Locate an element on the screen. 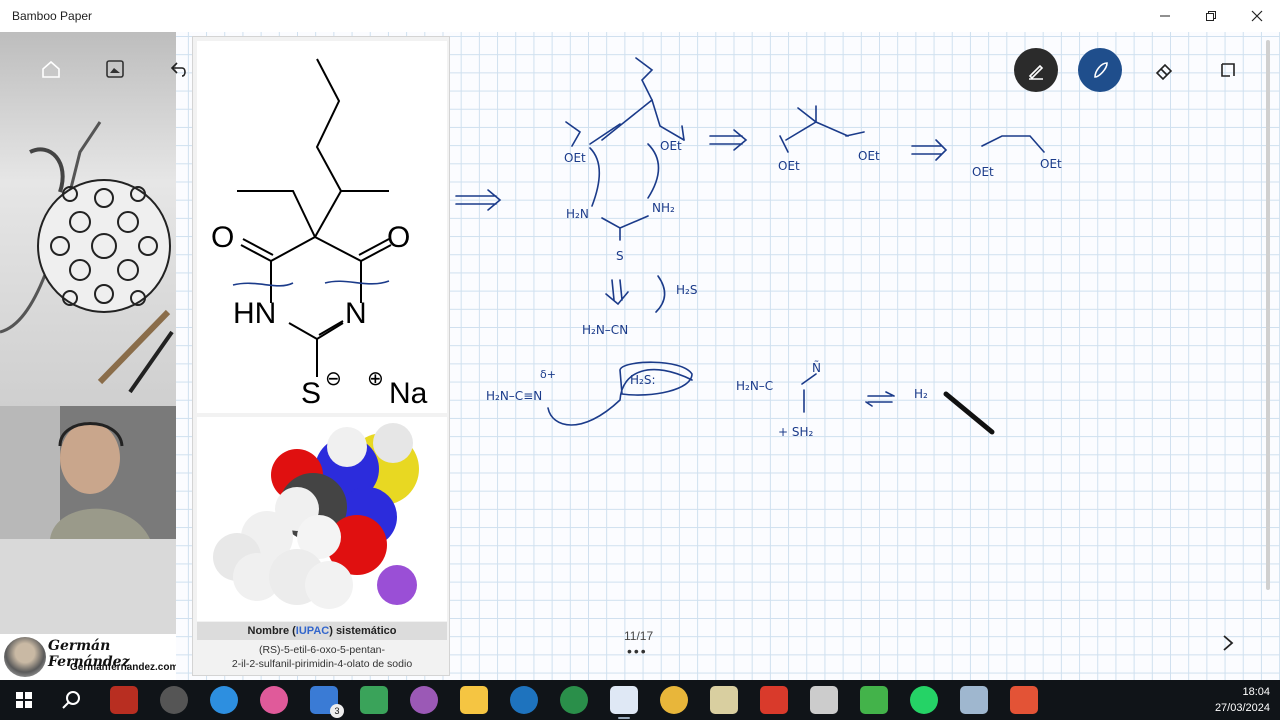  restore-icon is located at coordinates (1211, 16).